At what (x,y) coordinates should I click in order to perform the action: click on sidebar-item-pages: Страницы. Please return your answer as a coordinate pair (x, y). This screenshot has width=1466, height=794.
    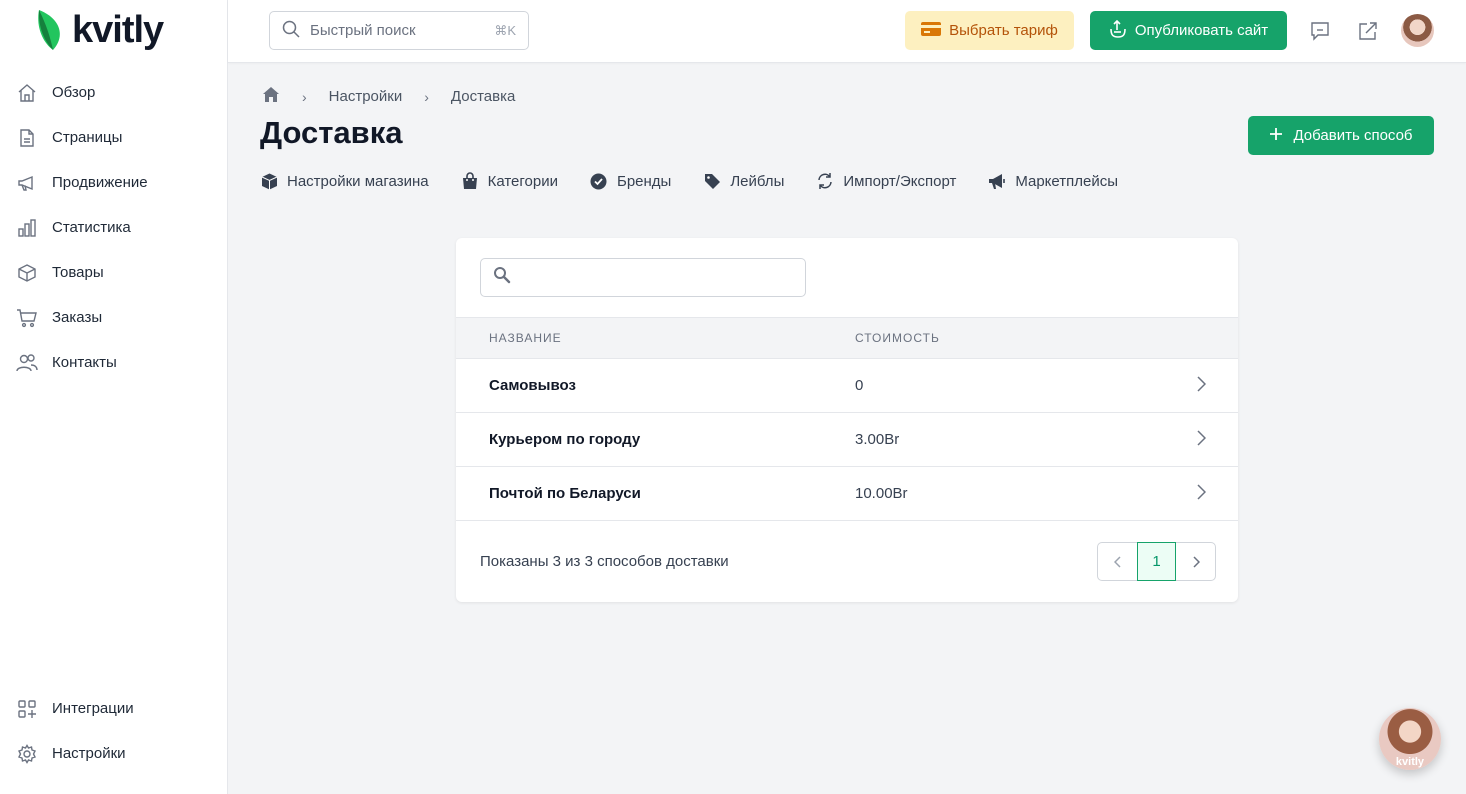
    Looking at the image, I should click on (82, 137).